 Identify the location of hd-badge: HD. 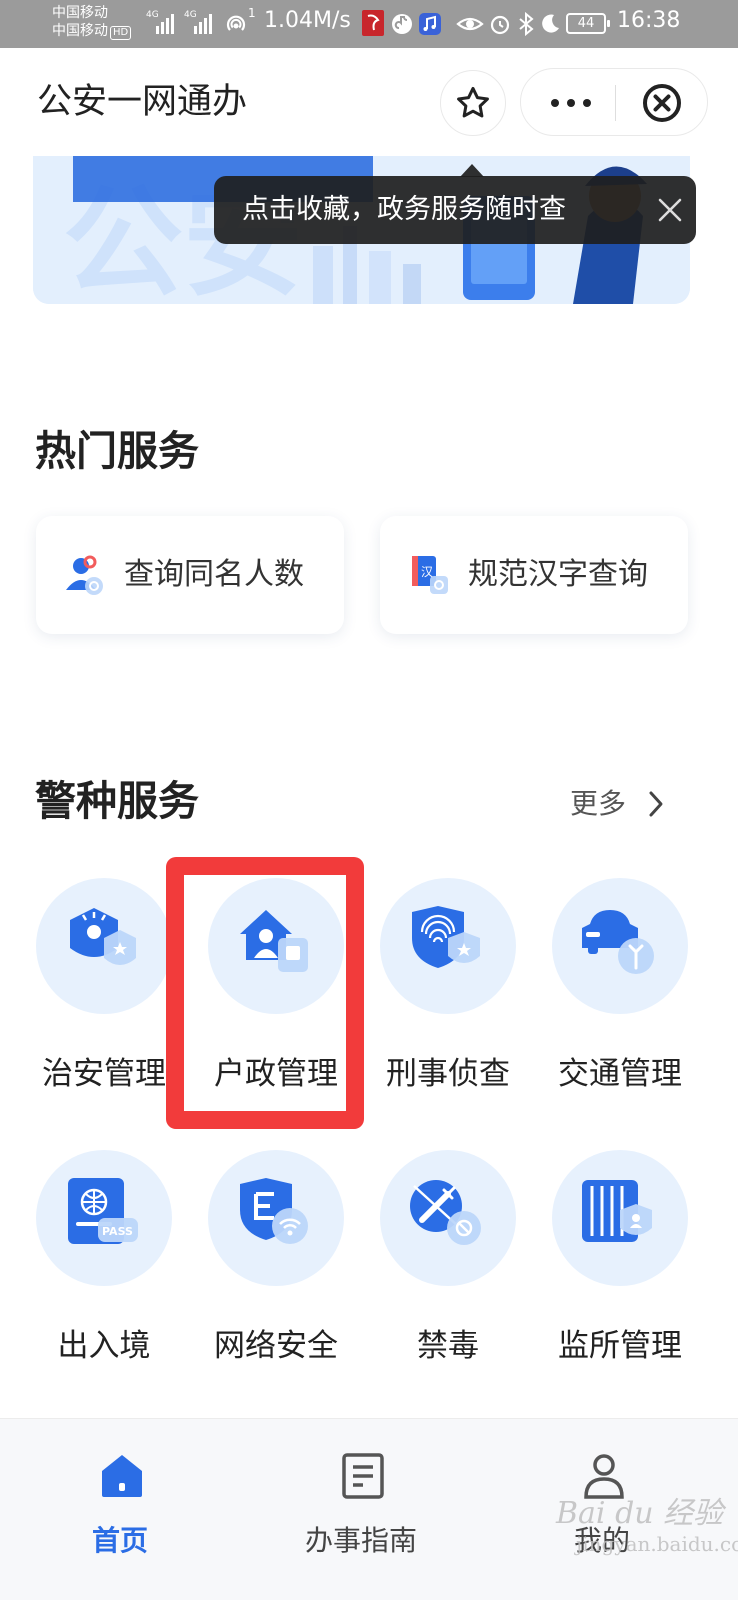
(121, 33).